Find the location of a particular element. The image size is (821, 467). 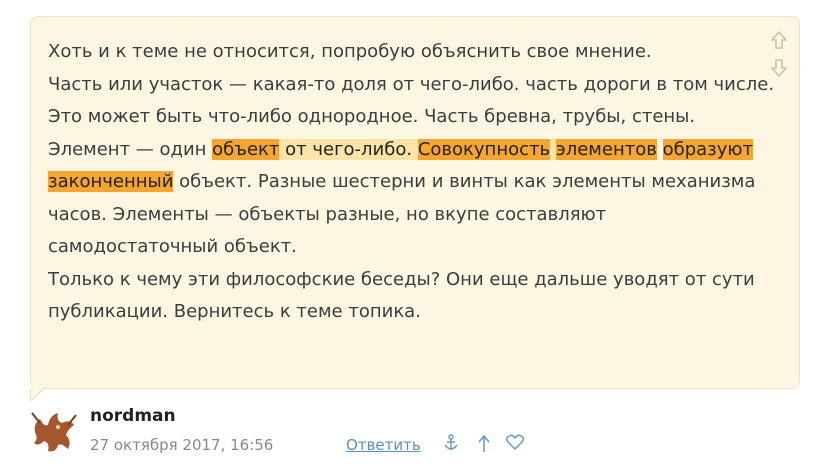

bubble-tail-fill is located at coordinates (38, 393).